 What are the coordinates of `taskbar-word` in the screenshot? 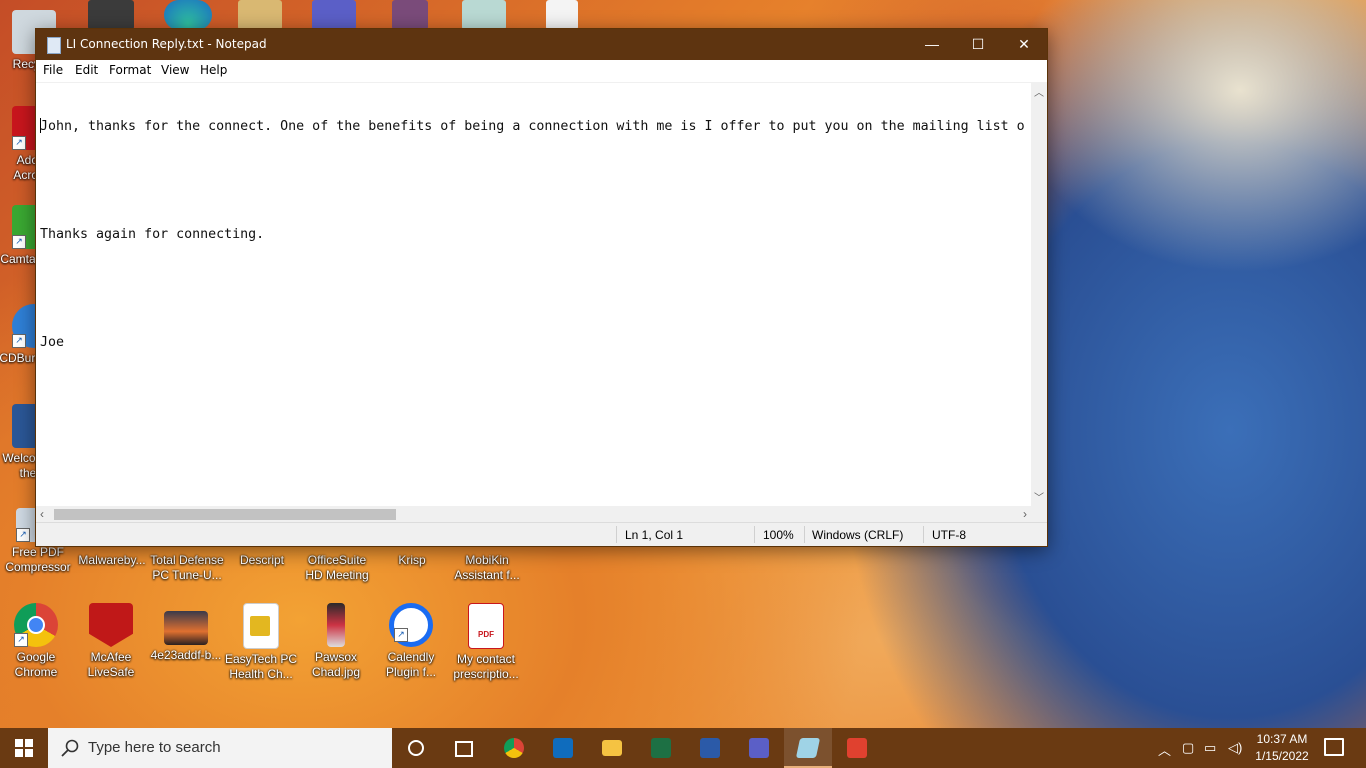 It's located at (710, 748).